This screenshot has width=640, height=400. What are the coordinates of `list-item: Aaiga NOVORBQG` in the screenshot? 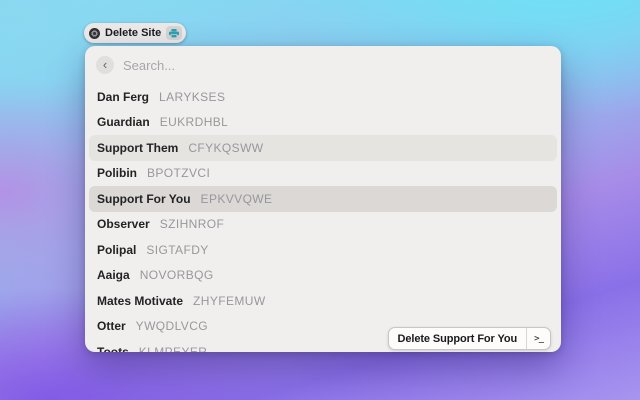 It's located at (323, 276).